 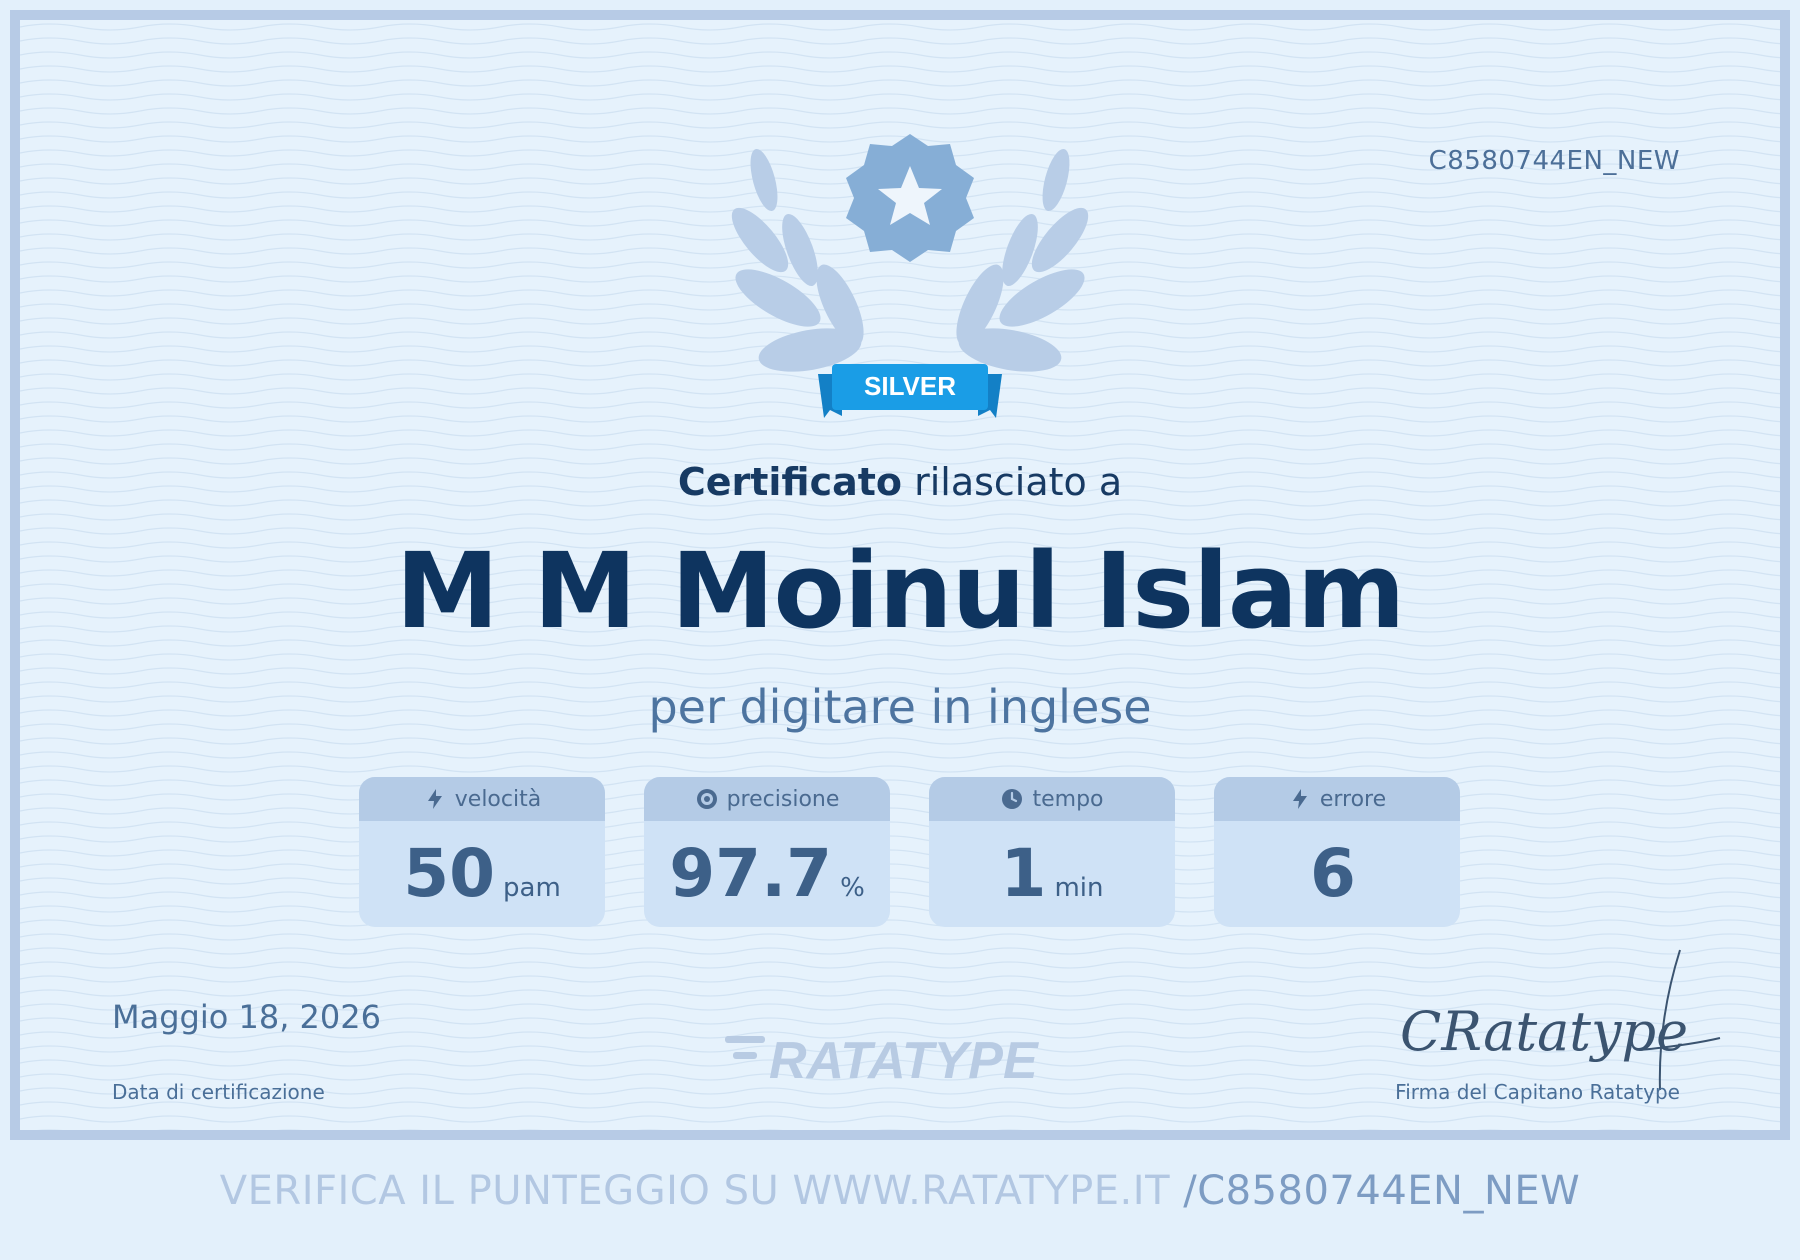 I want to click on stat-unit: pam, so click(x=532, y=888).